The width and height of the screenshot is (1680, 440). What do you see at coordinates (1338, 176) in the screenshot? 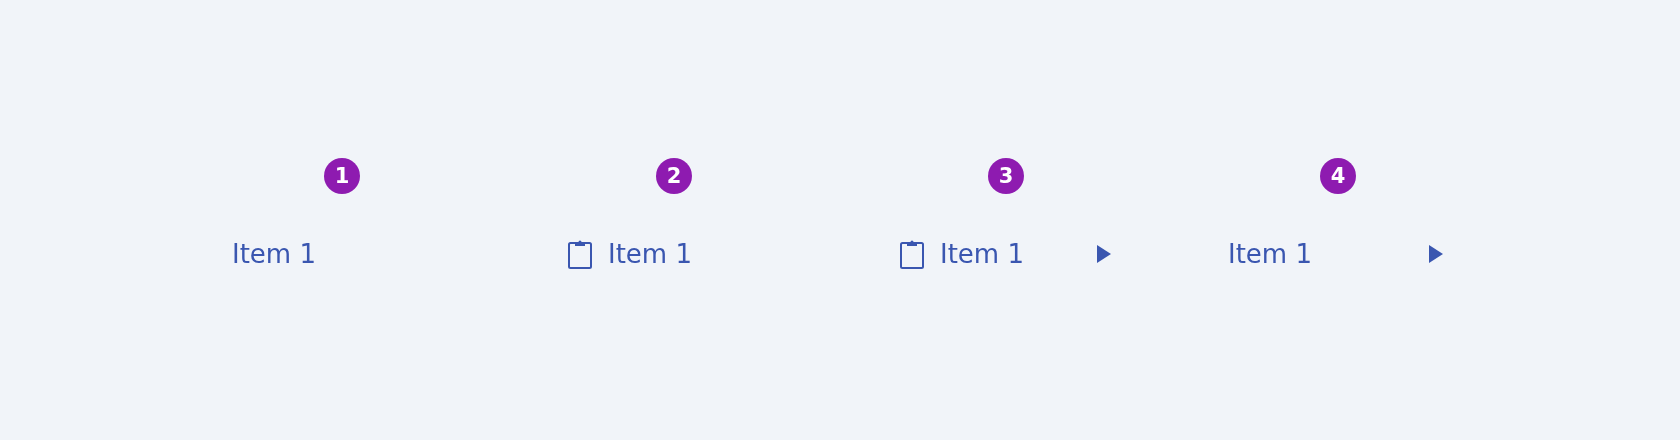
I see `number-badge: 4` at bounding box center [1338, 176].